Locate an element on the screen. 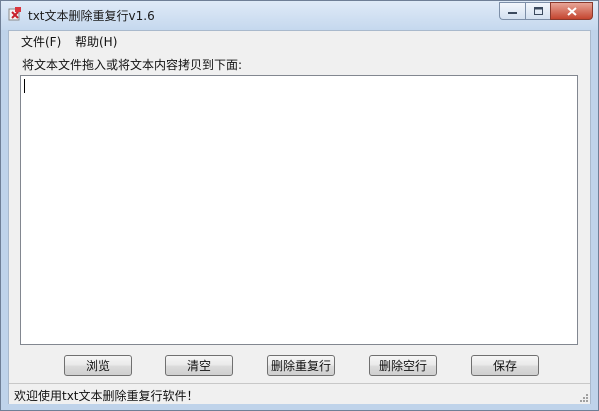 Image resolution: width=599 pixels, height=411 pixels. close-button is located at coordinates (571, 11).